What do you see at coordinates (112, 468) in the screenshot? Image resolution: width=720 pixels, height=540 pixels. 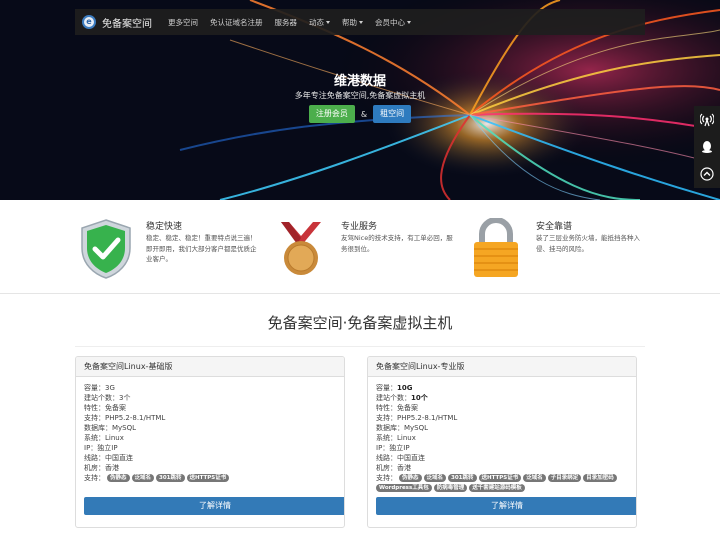 I see `spec-value: 香港` at bounding box center [112, 468].